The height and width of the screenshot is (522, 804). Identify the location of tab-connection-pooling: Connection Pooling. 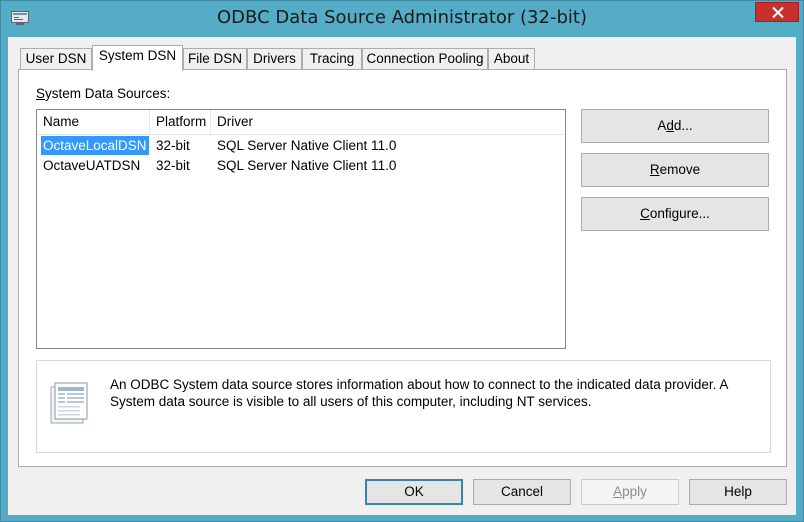
(425, 58).